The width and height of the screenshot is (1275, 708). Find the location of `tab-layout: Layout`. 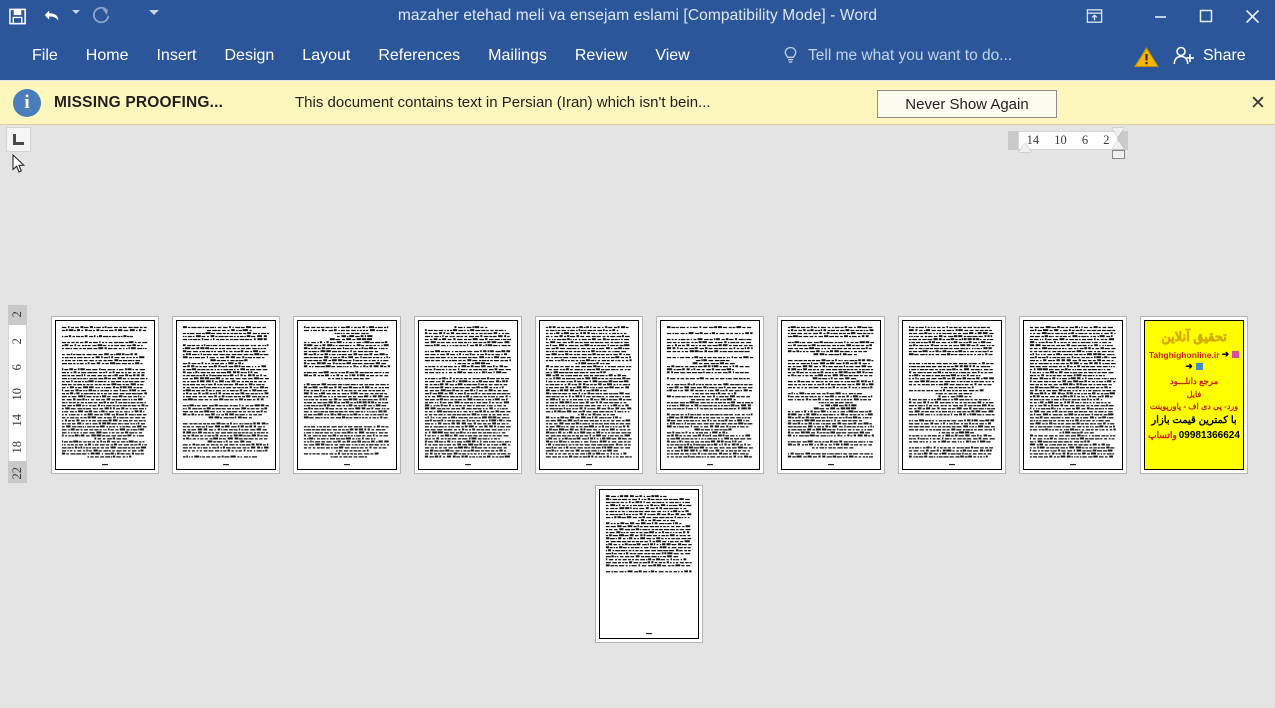

tab-layout: Layout is located at coordinates (326, 55).